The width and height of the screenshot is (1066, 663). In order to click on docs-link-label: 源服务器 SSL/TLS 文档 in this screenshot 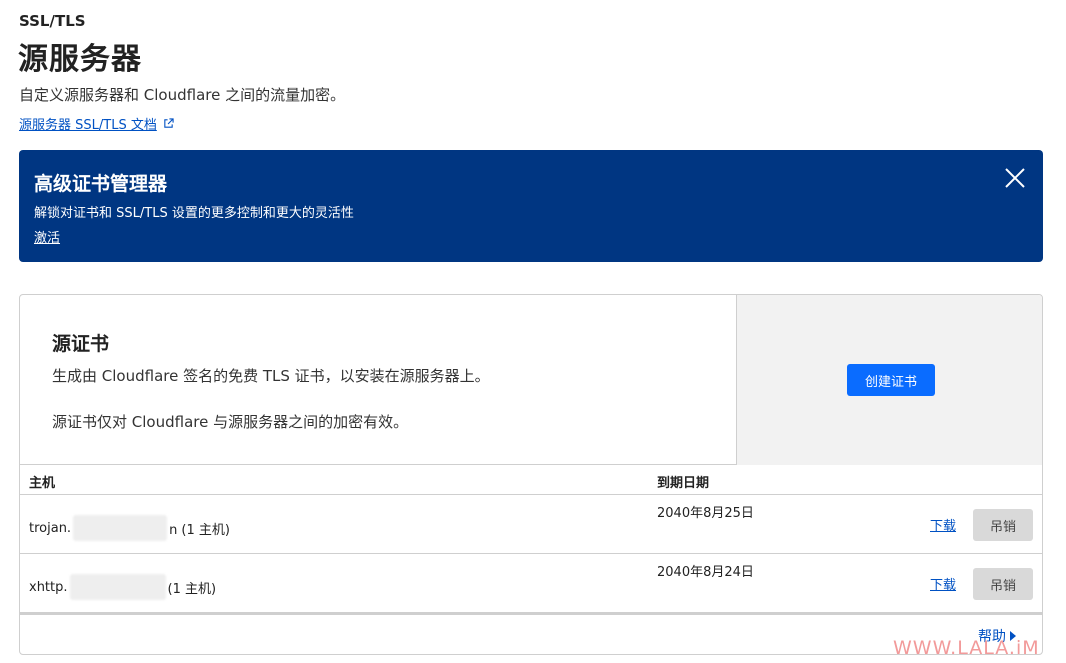, I will do `click(88, 125)`.